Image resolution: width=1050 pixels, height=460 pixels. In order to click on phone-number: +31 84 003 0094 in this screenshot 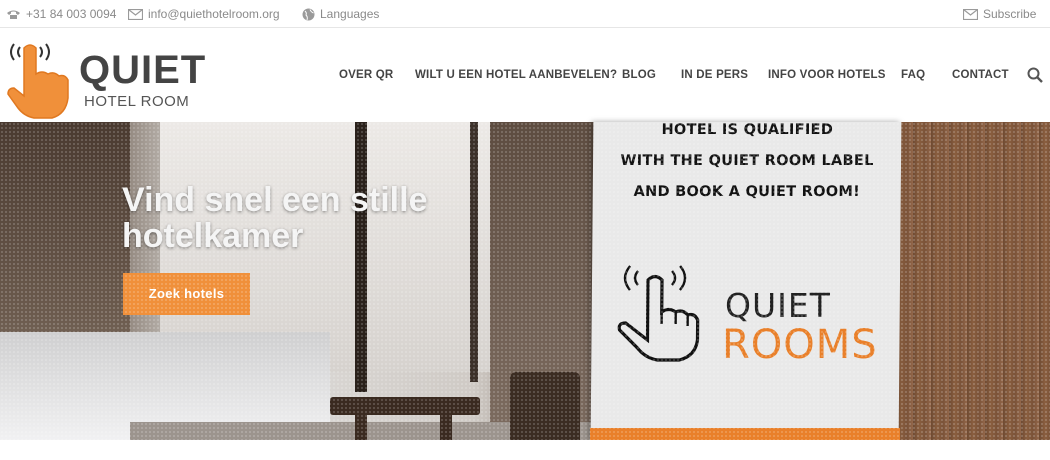, I will do `click(71, 14)`.